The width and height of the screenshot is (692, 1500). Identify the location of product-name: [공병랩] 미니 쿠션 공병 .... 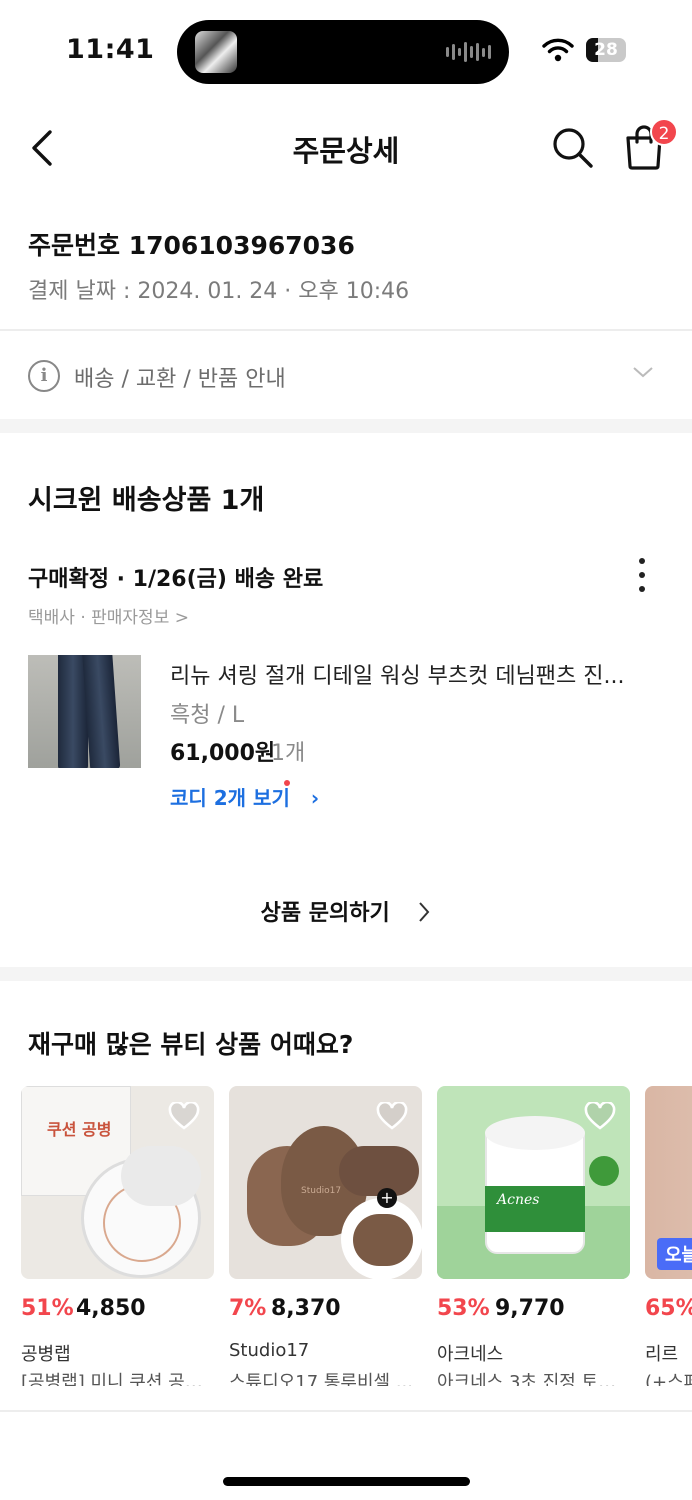
(117, 1379).